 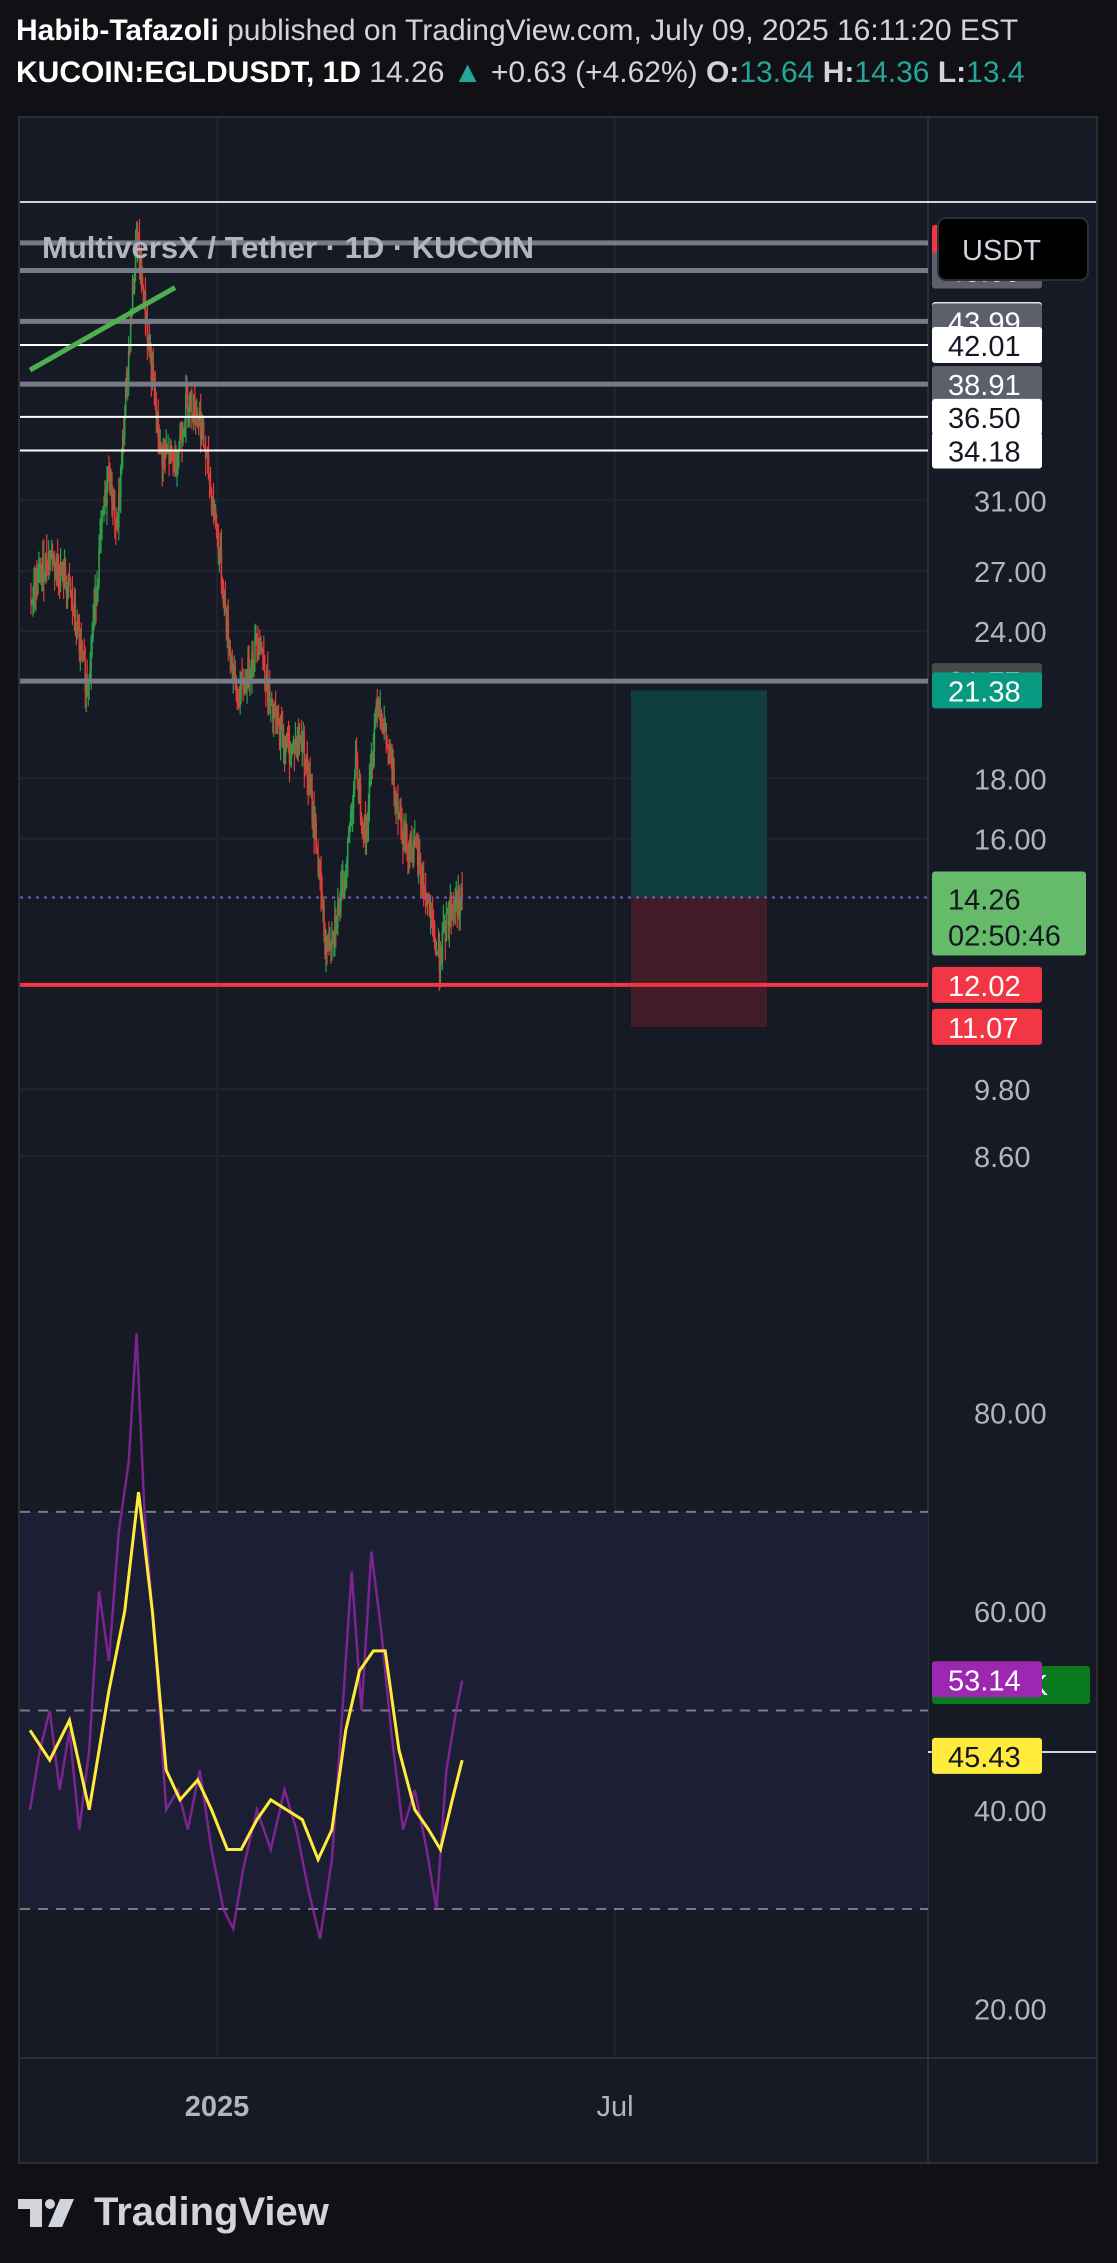 I want to click on price-tick-label-6: 9.80, so click(x=1002, y=1091).